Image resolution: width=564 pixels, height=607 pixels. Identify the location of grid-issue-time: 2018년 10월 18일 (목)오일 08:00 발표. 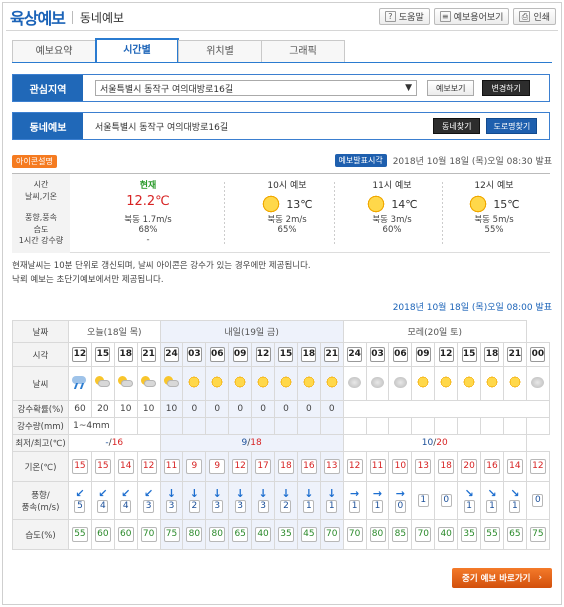
(472, 308).